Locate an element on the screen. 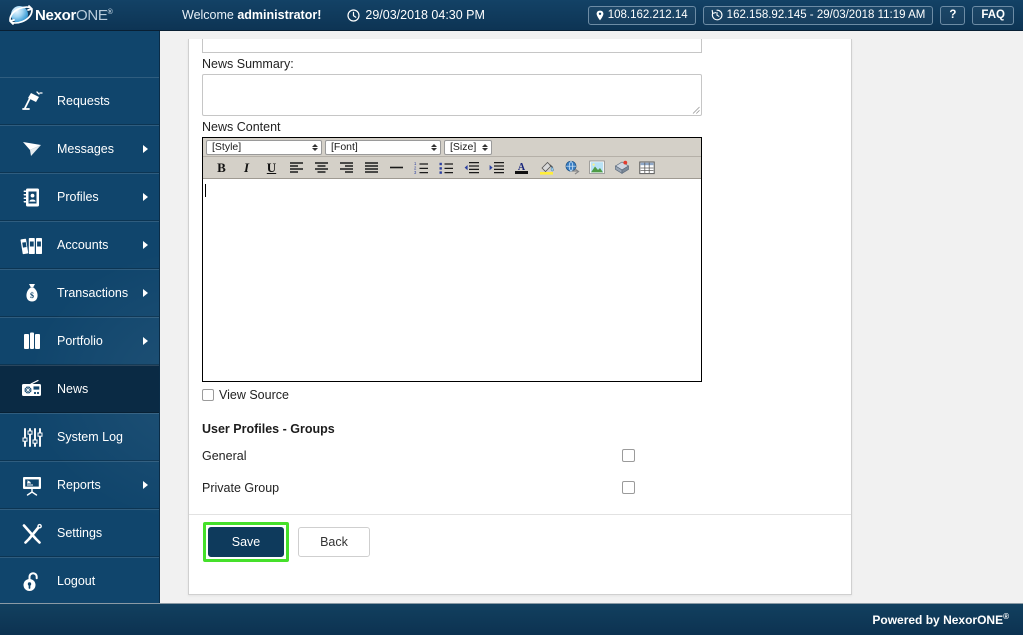 Image resolution: width=1023 pixels, height=635 pixels. font-color-icon: A is located at coordinates (521, 168).